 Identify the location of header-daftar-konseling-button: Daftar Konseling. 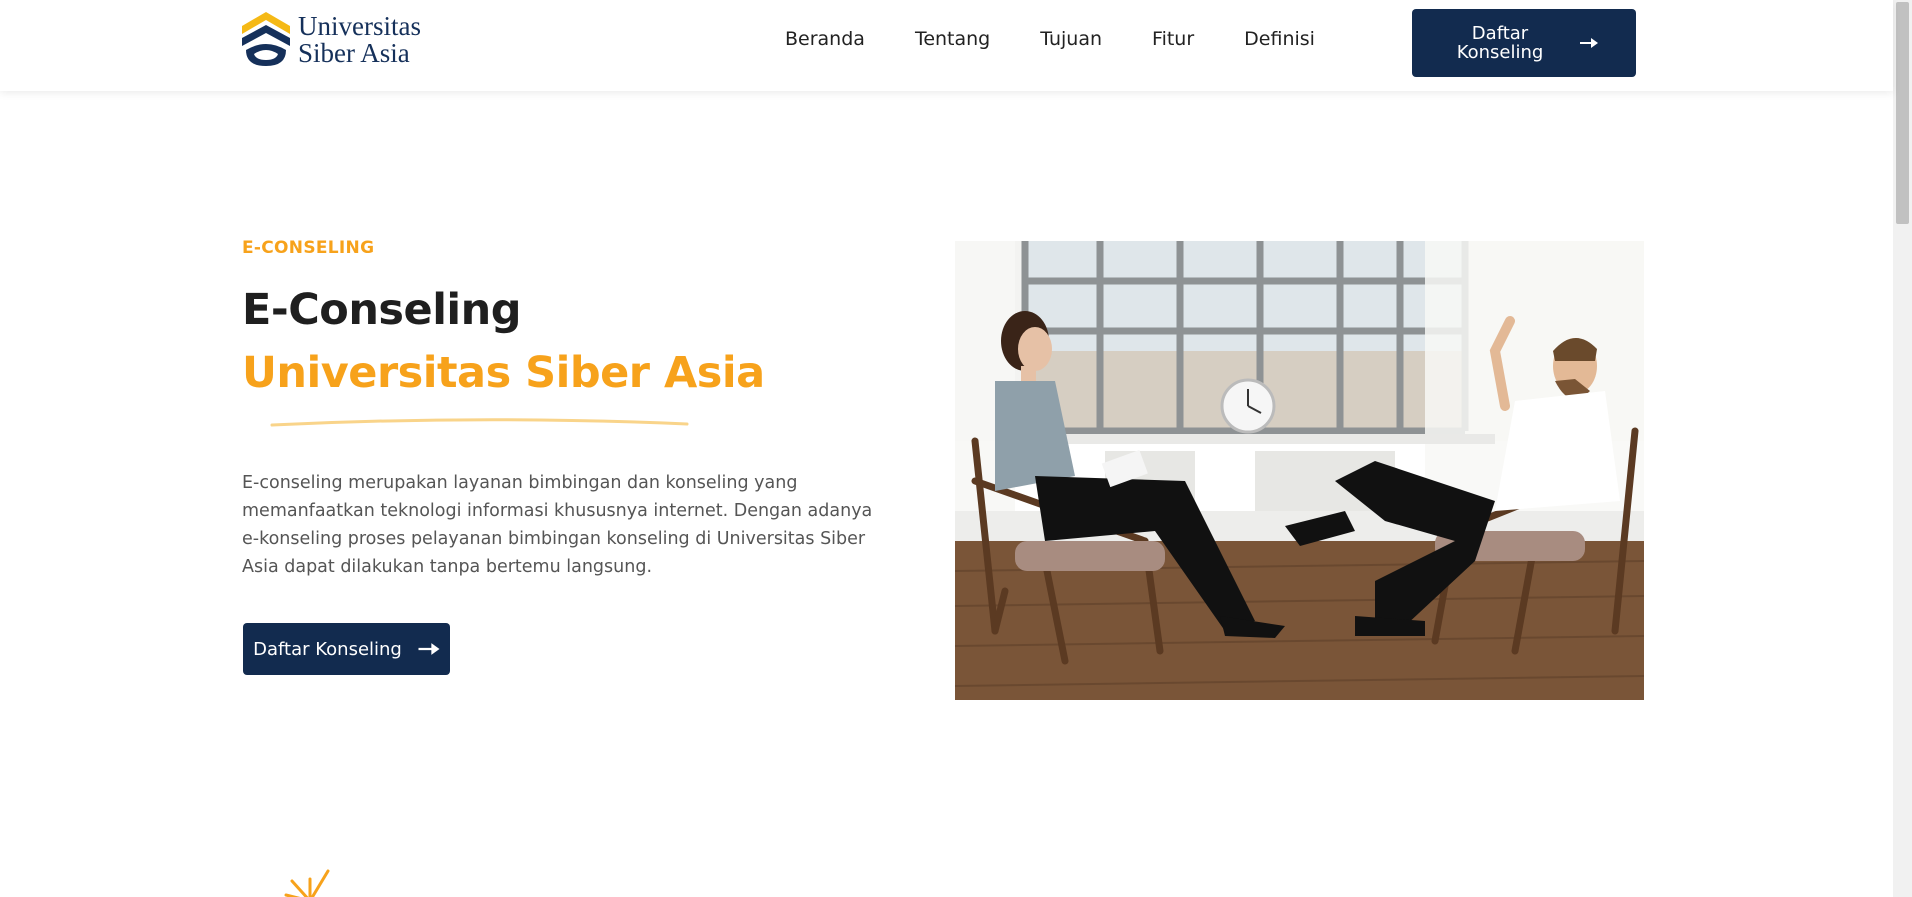
(1524, 43).